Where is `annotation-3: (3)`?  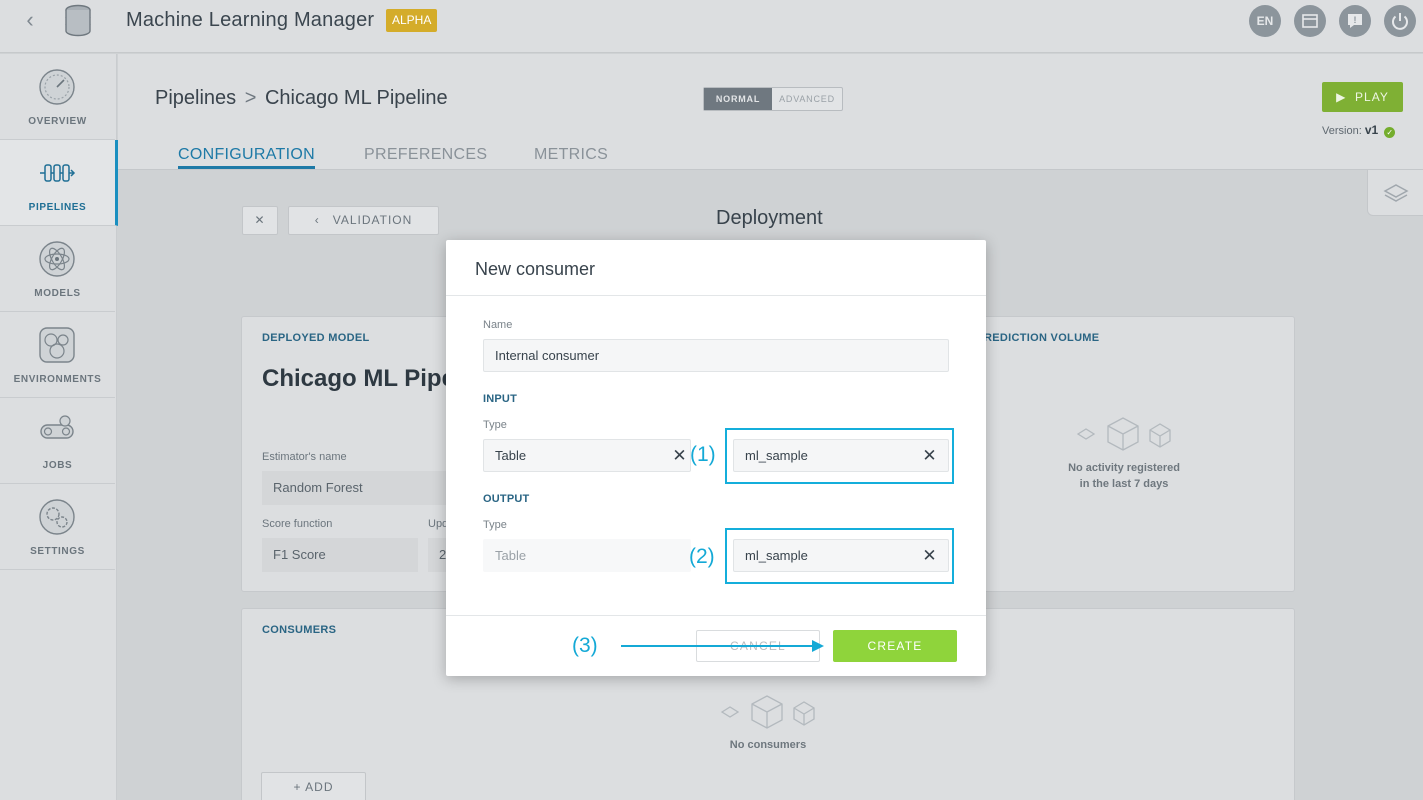 annotation-3: (3) is located at coordinates (585, 645).